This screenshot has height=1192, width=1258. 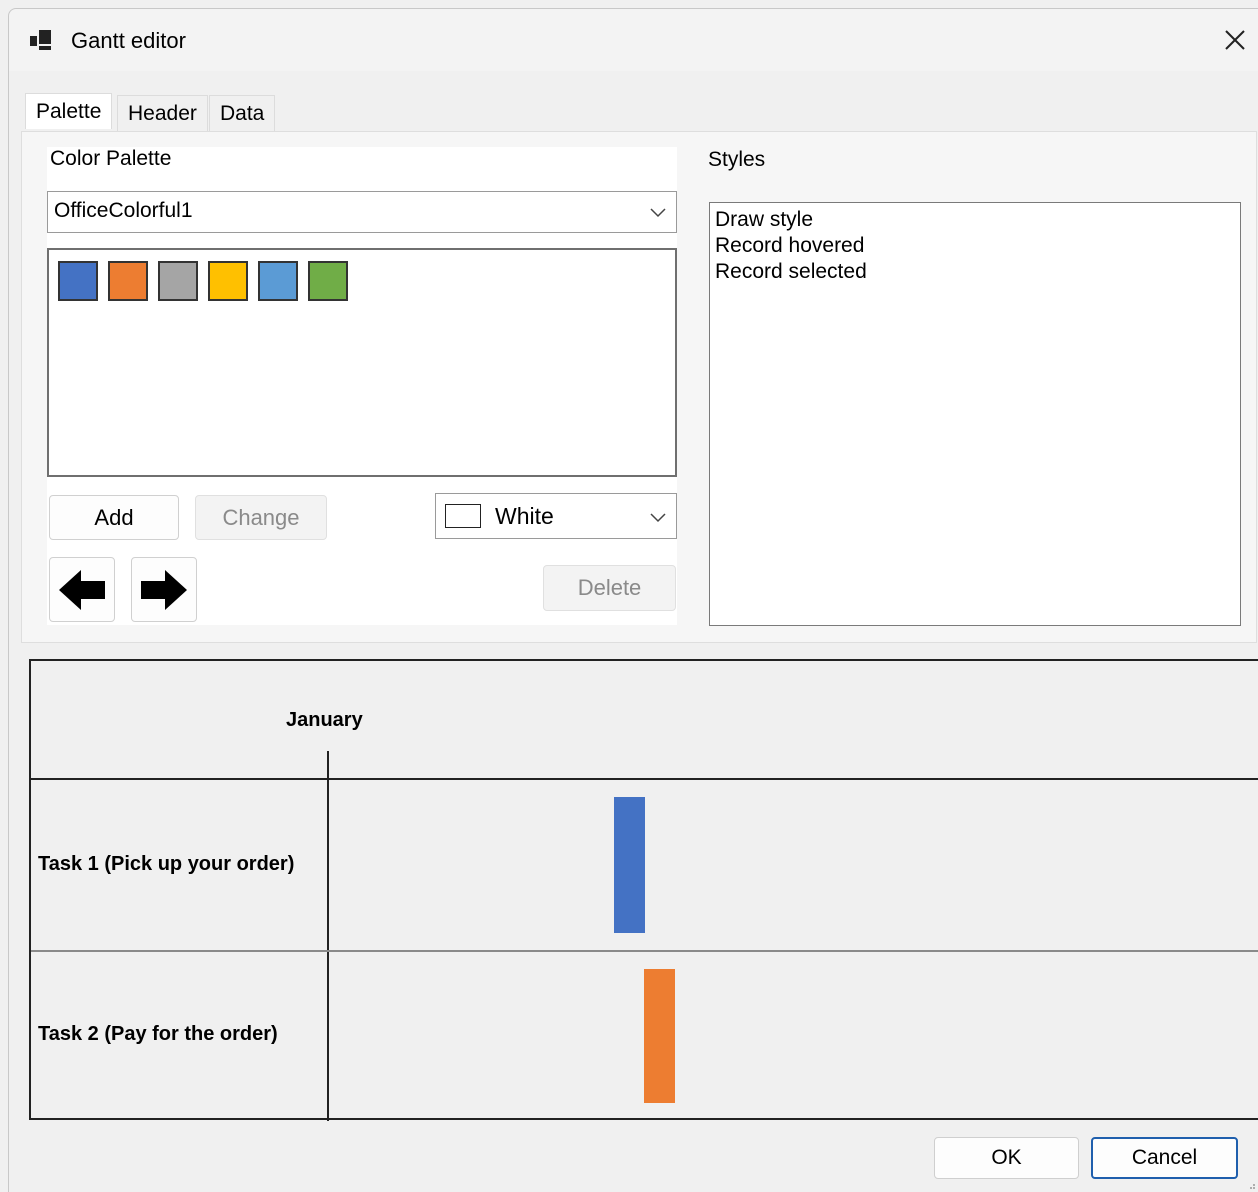 I want to click on tab-palette: Palette, so click(x=69, y=111).